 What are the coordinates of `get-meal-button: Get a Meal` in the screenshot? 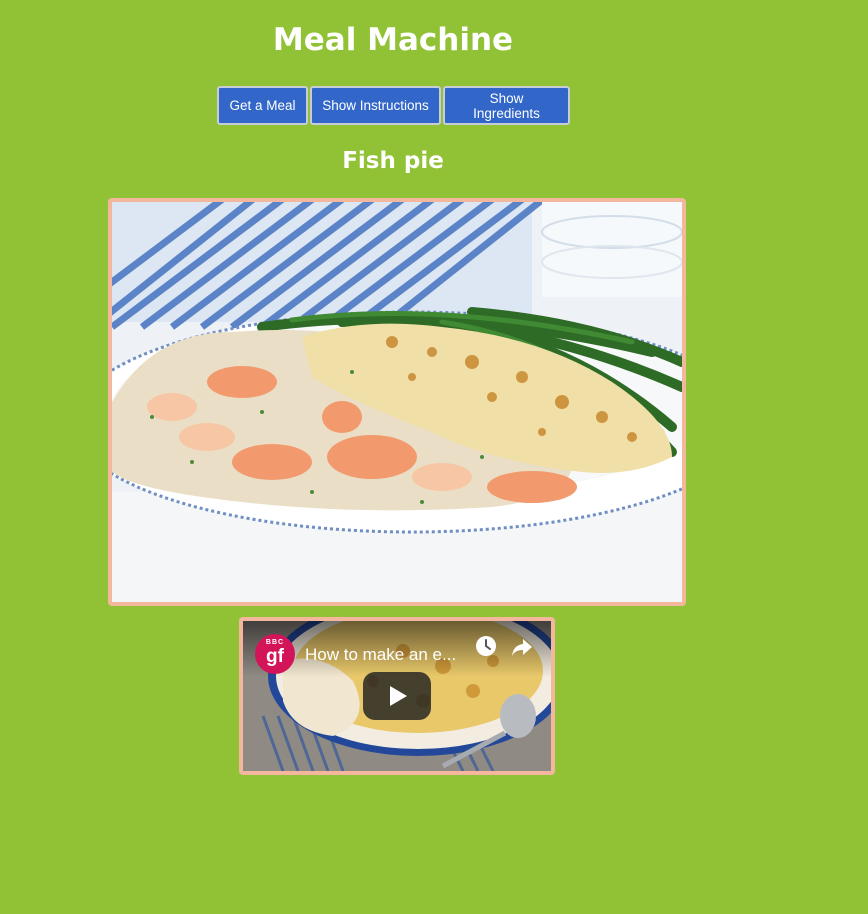 It's located at (262, 105).